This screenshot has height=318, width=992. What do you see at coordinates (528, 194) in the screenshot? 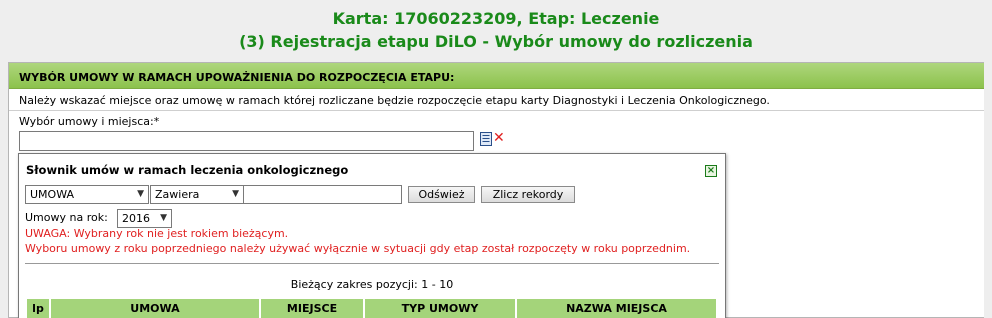
I see `count-records-button: Zlicz rekordy` at bounding box center [528, 194].